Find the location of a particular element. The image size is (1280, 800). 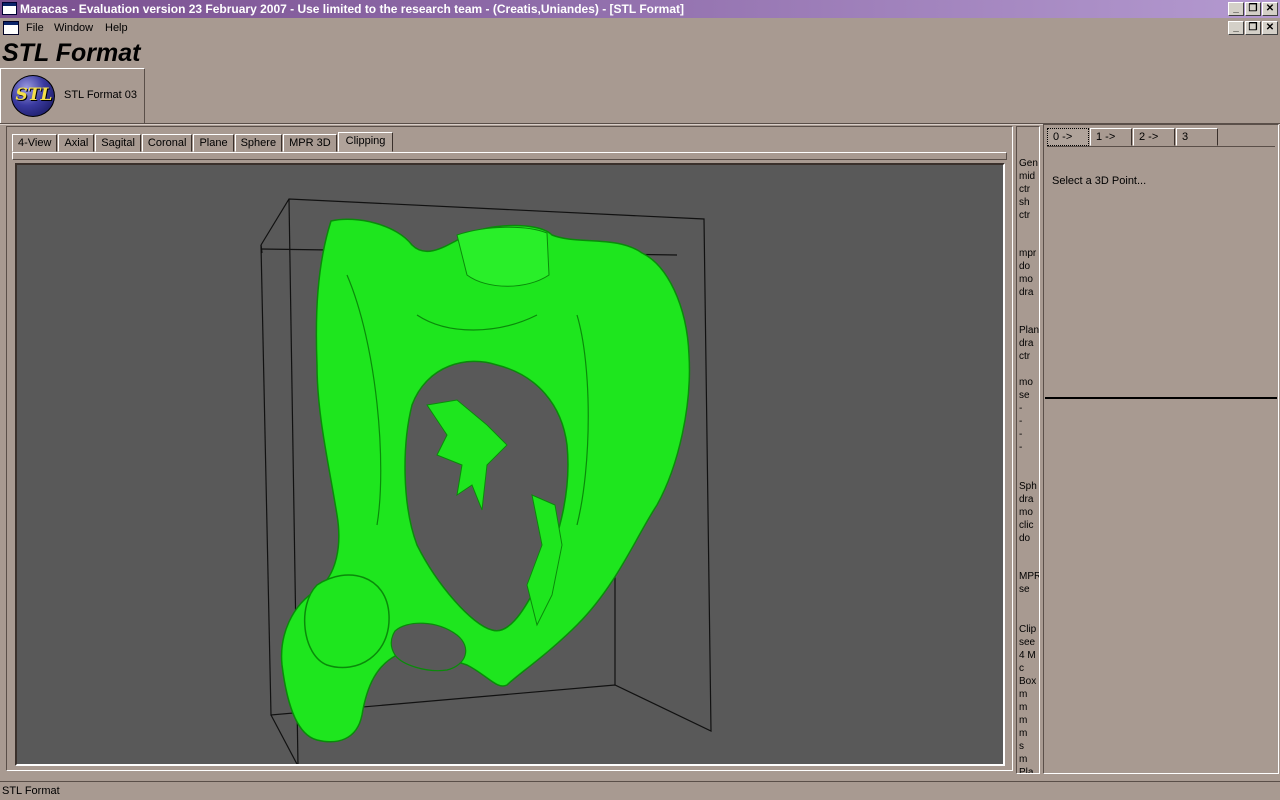

point-tabs: 0 -> 1 -> 2 -> 3 is located at coordinates (1133, 137).